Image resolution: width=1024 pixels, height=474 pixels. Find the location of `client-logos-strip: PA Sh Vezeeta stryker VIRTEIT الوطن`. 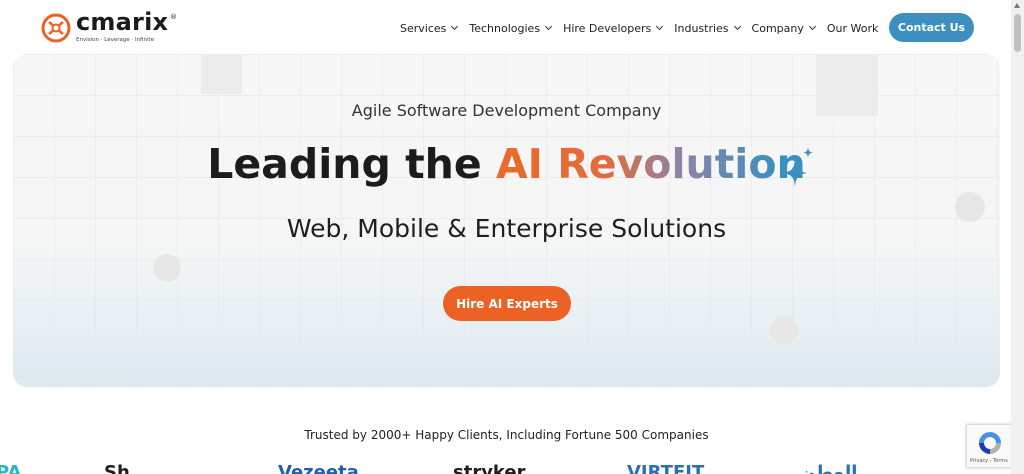

client-logos-strip: PA Sh Vezeeta stryker VIRTEIT الوطن is located at coordinates (512, 467).